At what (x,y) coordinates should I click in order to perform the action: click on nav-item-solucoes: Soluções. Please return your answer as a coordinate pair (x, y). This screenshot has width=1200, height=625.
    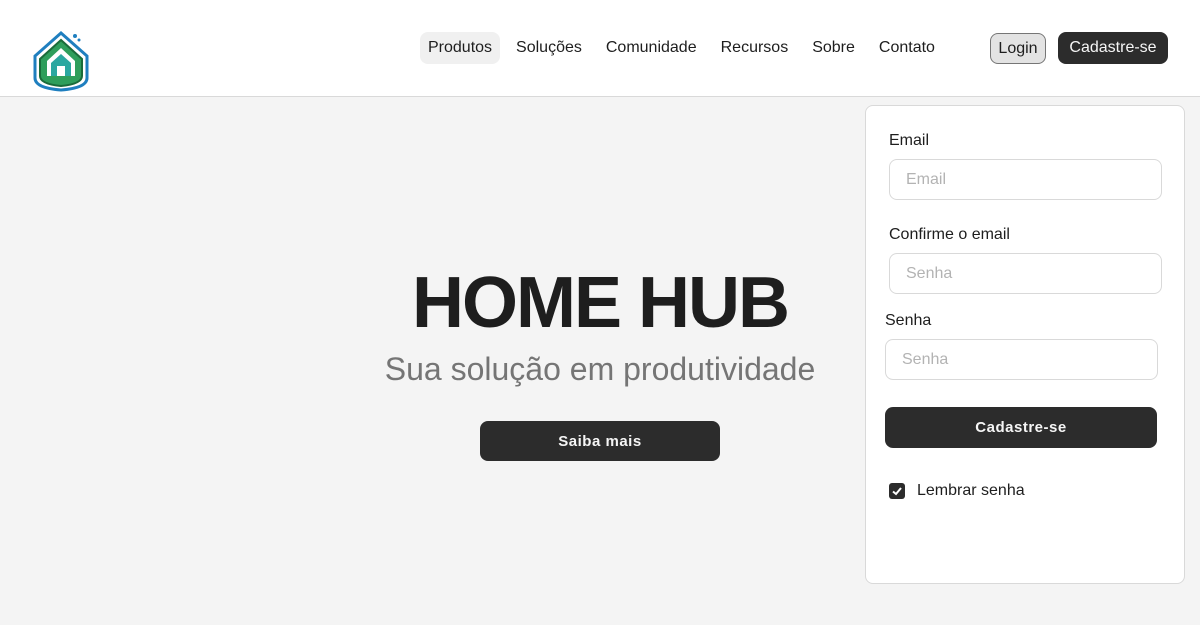
    Looking at the image, I should click on (549, 48).